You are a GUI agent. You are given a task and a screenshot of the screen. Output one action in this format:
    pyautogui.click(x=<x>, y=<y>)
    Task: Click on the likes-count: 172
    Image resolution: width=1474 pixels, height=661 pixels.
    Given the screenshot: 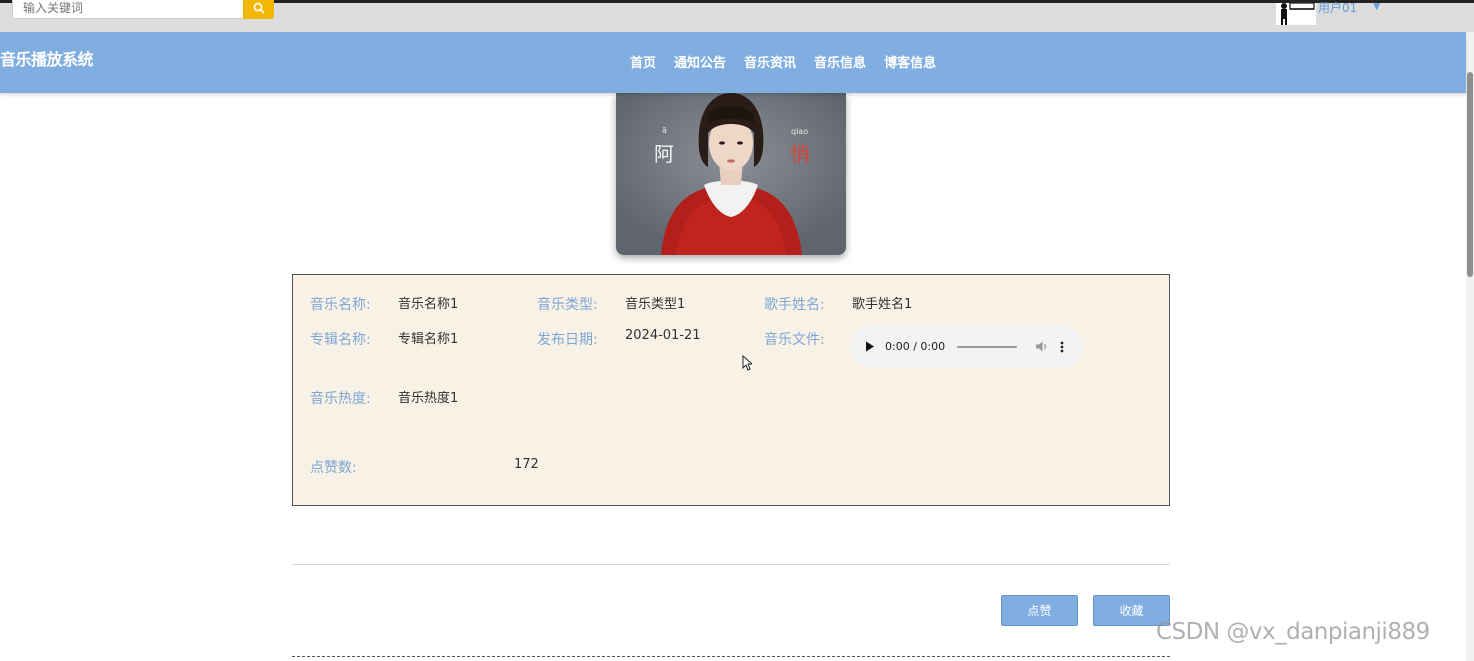 What is the action you would take?
    pyautogui.click(x=526, y=464)
    